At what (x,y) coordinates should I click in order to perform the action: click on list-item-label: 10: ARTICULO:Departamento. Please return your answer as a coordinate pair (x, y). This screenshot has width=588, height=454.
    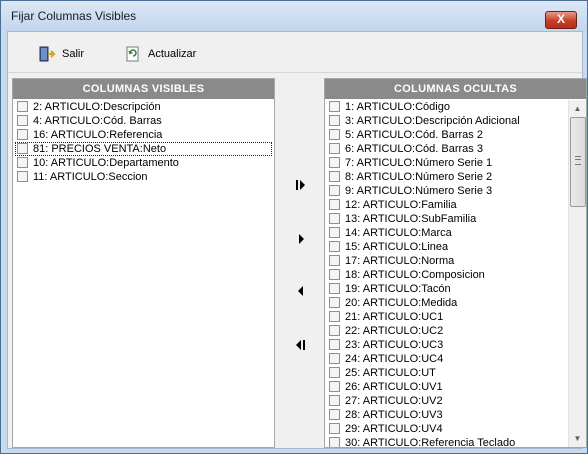
    Looking at the image, I should click on (106, 163).